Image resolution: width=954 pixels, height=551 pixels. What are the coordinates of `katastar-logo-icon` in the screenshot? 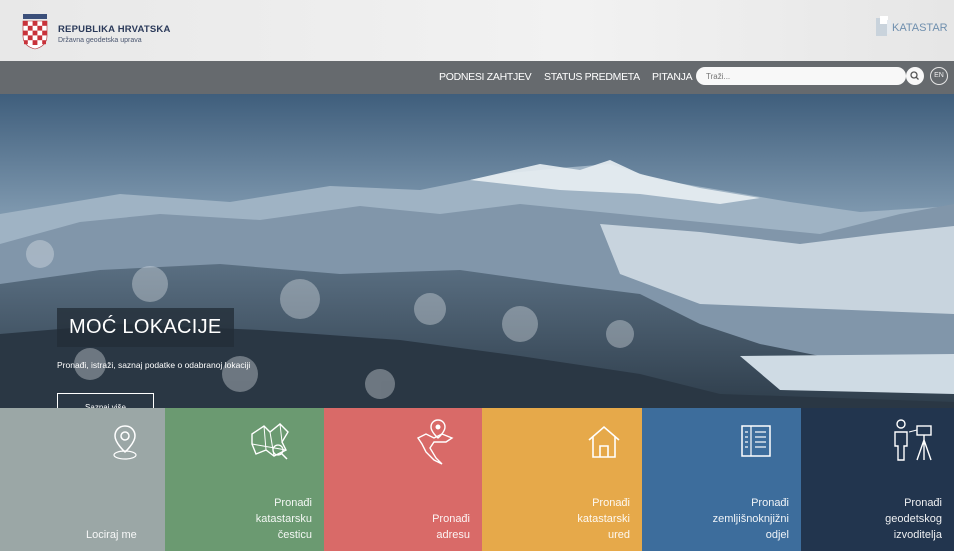 It's located at (884, 27).